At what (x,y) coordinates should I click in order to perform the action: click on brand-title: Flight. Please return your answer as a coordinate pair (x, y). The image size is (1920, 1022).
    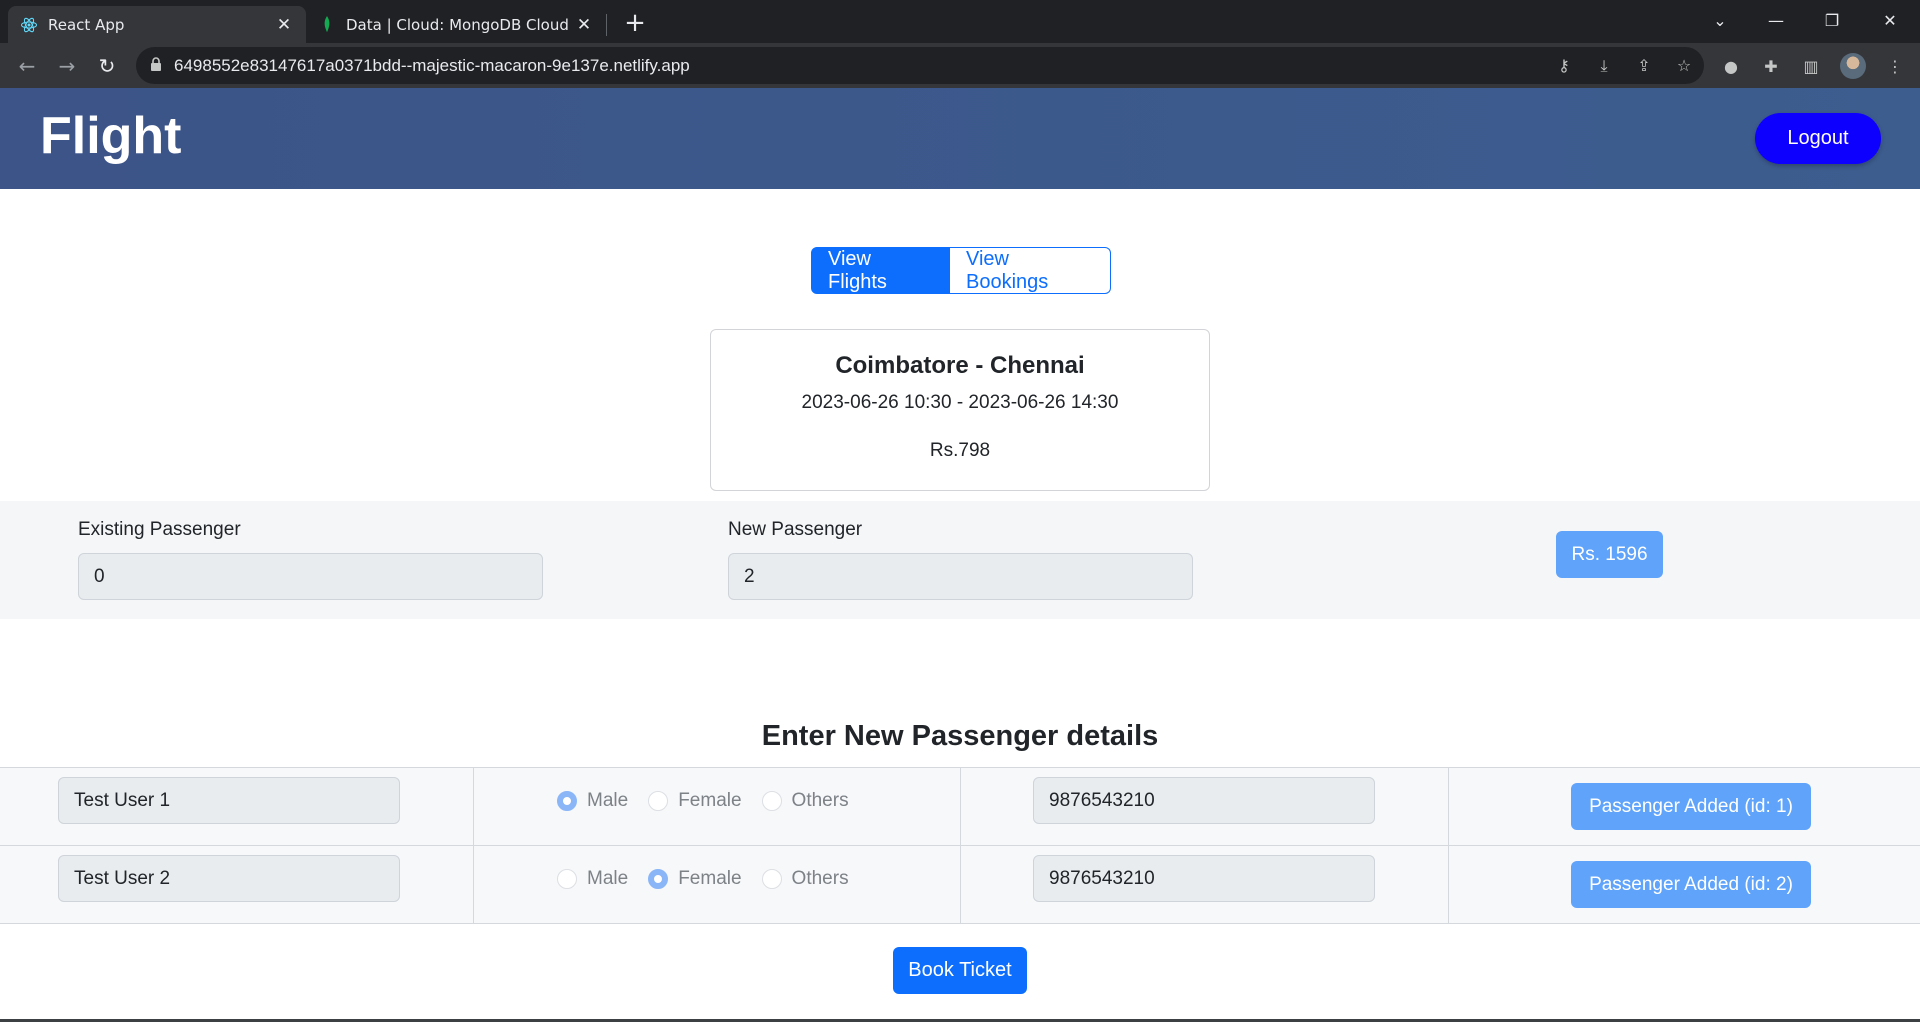
    Looking at the image, I should click on (111, 136).